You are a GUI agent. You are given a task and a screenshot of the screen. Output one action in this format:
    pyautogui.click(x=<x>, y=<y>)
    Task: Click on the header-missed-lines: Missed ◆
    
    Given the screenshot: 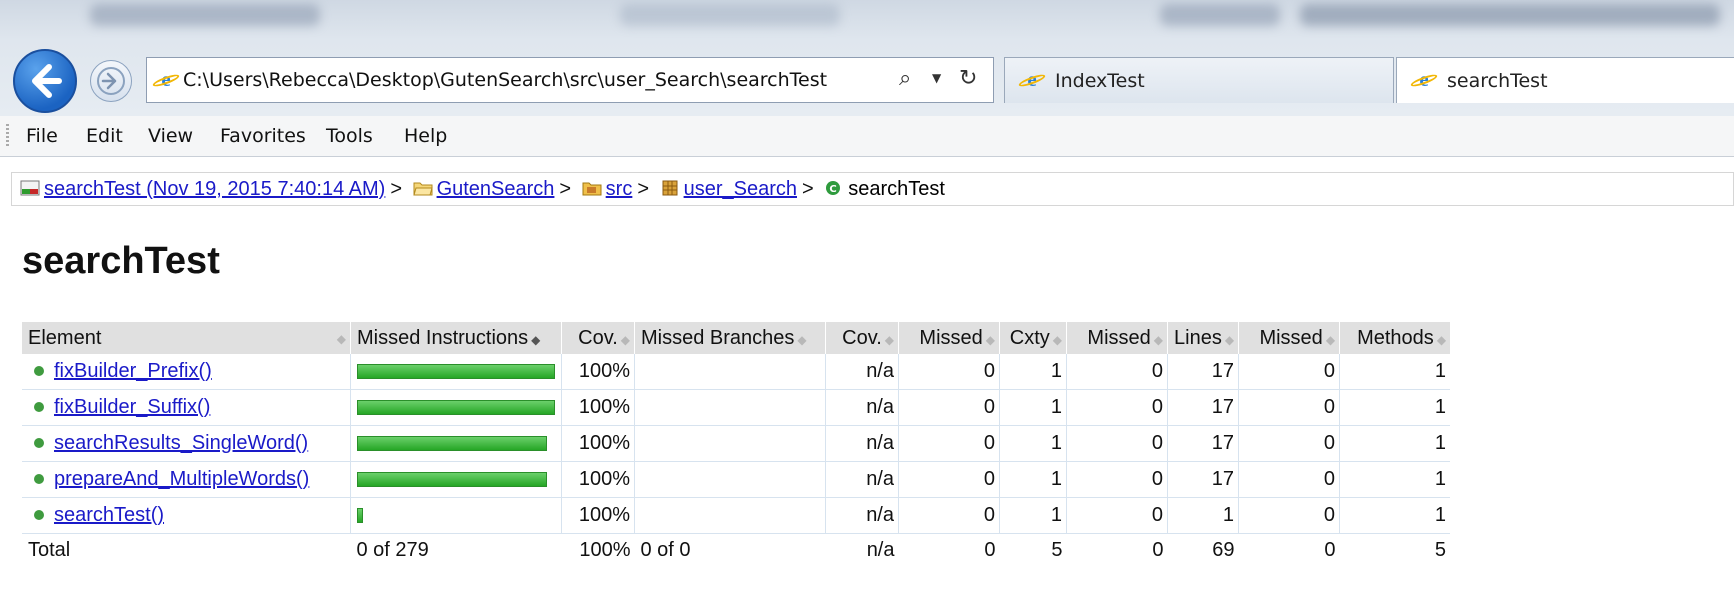 What is the action you would take?
    pyautogui.click(x=1117, y=338)
    